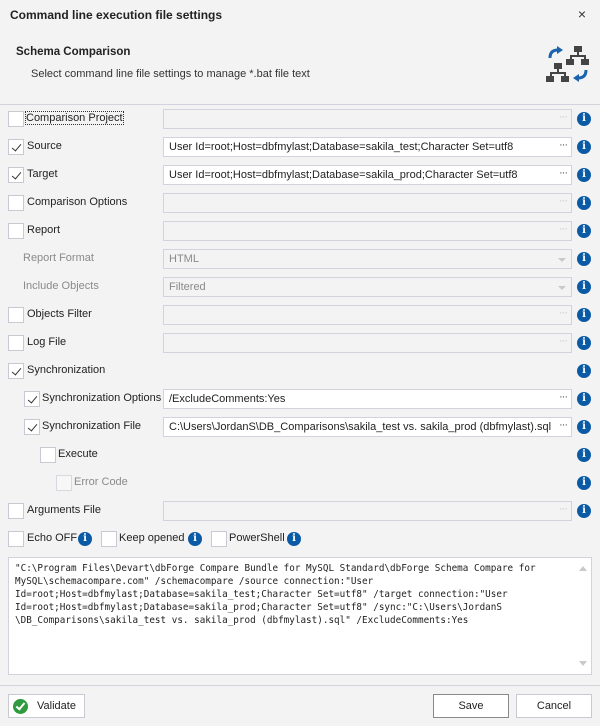  What do you see at coordinates (61, 286) in the screenshot?
I see `include-objects-label: Include Objects` at bounding box center [61, 286].